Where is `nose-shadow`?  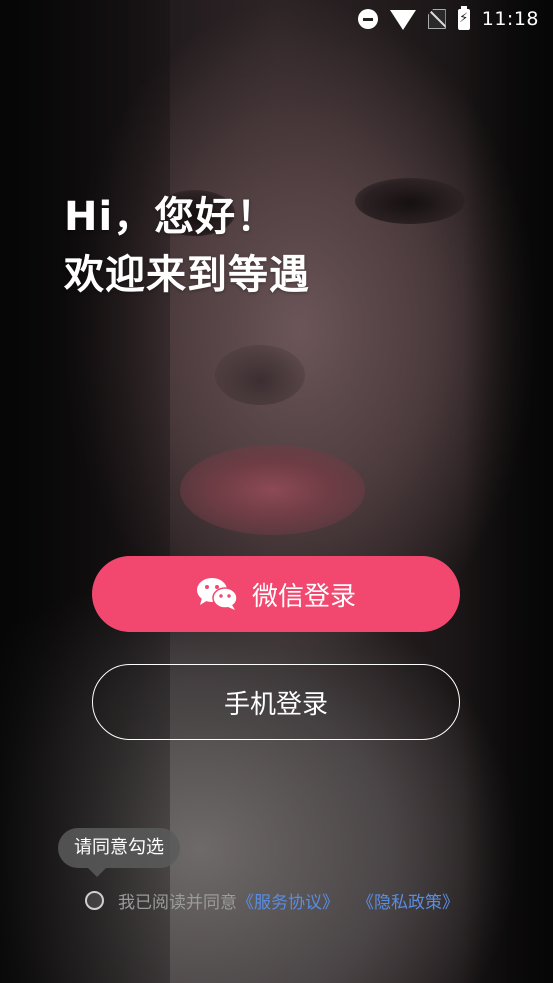
nose-shadow is located at coordinates (260, 375).